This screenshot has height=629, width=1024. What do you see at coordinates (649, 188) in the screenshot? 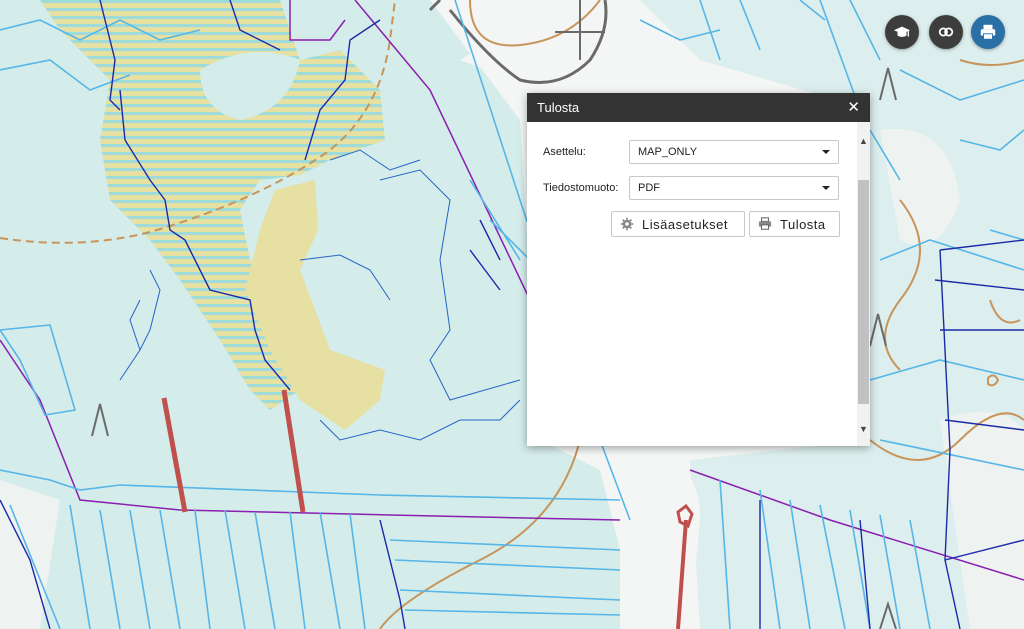
I see `format-value: PDF` at bounding box center [649, 188].